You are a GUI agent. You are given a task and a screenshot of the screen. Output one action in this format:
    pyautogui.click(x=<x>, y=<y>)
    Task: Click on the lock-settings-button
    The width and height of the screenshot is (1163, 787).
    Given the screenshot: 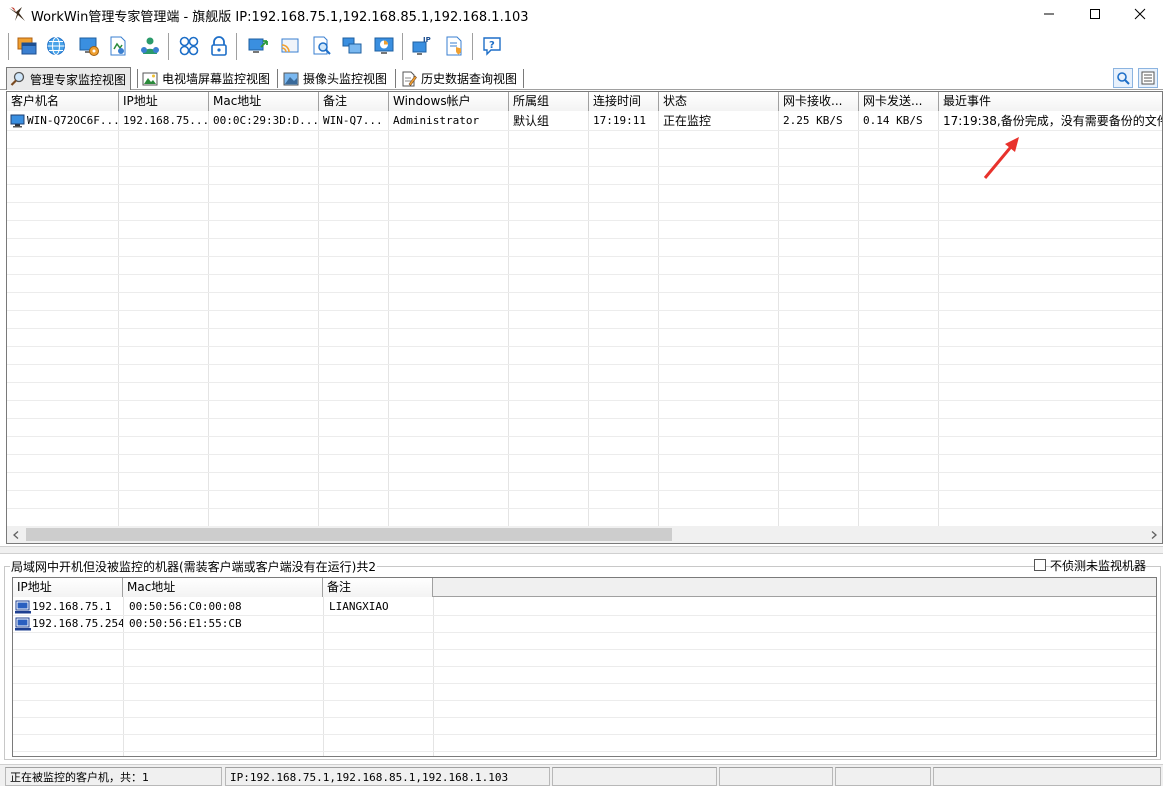 What is the action you would take?
    pyautogui.click(x=219, y=46)
    